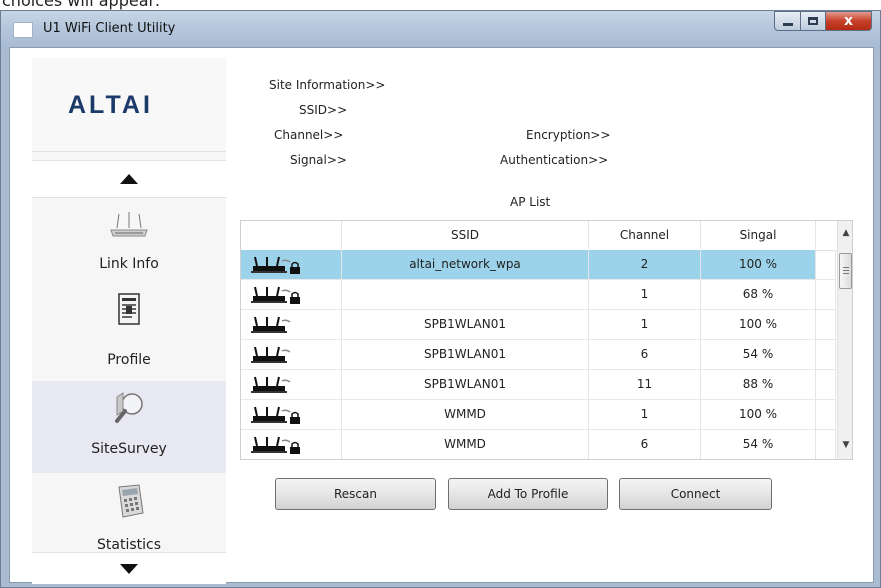 Image resolution: width=881 pixels, height=588 pixels. I want to click on channel-label: Channel>>, so click(309, 135).